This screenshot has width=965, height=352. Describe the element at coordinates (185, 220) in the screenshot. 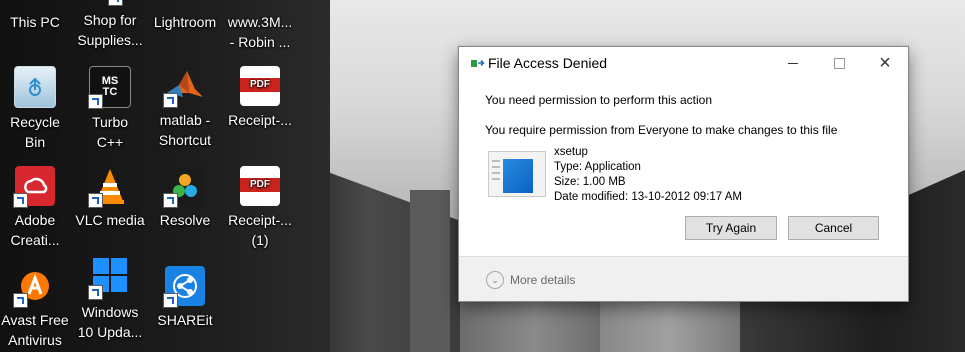

I see `desktop-icon-label: Resolve` at that location.